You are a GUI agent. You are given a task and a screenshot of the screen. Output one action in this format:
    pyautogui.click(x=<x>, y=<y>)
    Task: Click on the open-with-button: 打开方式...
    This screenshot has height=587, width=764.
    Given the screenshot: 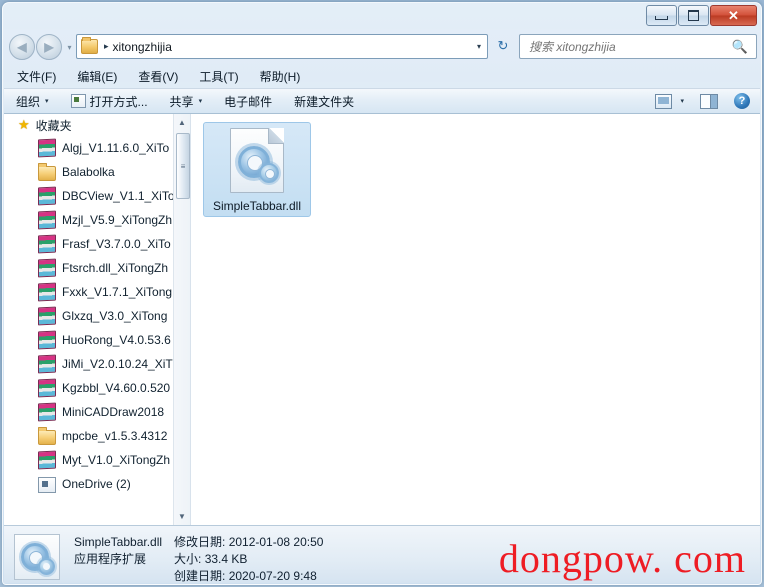 What is the action you would take?
    pyautogui.click(x=109, y=101)
    